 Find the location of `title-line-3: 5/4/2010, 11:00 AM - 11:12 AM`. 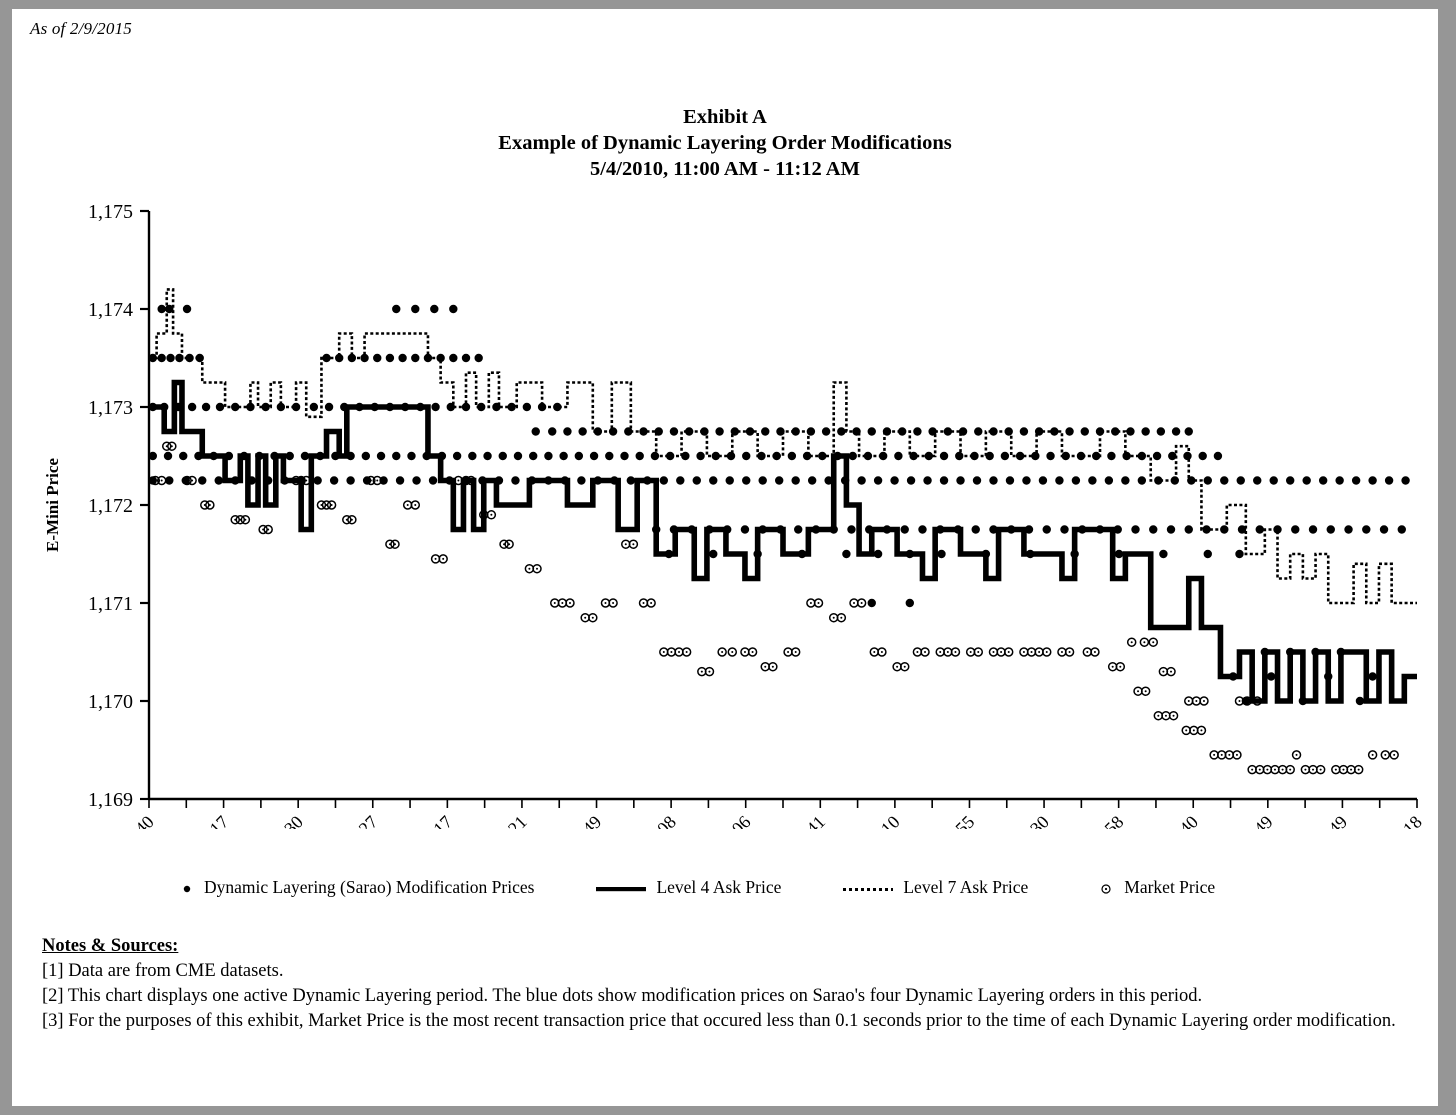

title-line-3: 5/4/2010, 11:00 AM - 11:12 AM is located at coordinates (725, 169).